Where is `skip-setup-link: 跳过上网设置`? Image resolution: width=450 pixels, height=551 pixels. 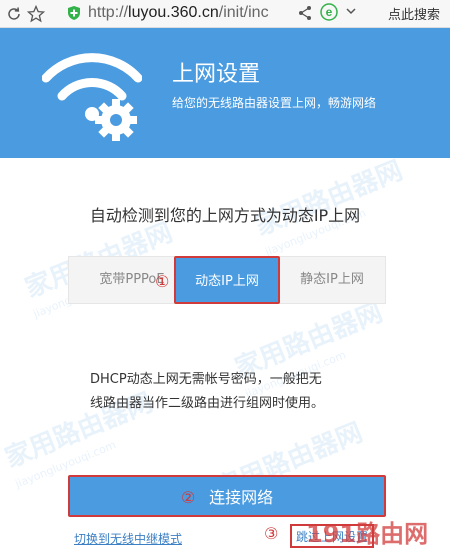 skip-setup-link: 跳过上网设置 is located at coordinates (332, 536).